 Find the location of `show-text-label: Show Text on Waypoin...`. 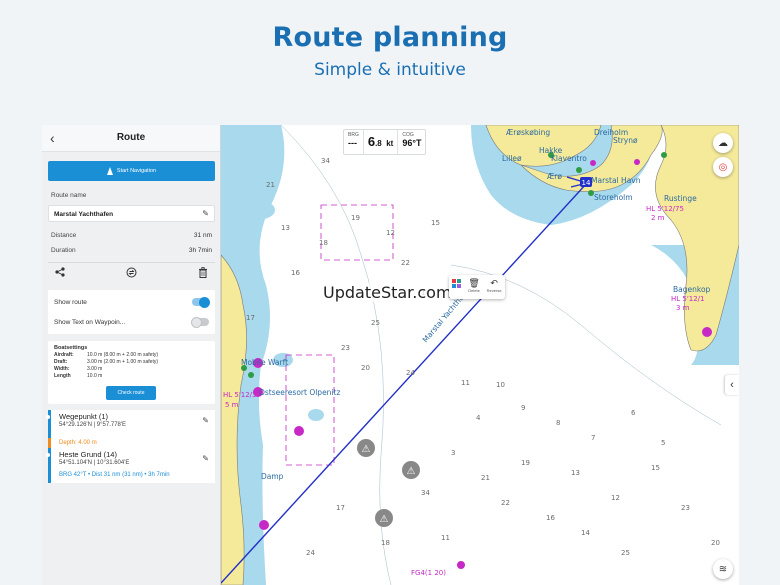

show-text-label: Show Text on Waypoin... is located at coordinates (90, 322).